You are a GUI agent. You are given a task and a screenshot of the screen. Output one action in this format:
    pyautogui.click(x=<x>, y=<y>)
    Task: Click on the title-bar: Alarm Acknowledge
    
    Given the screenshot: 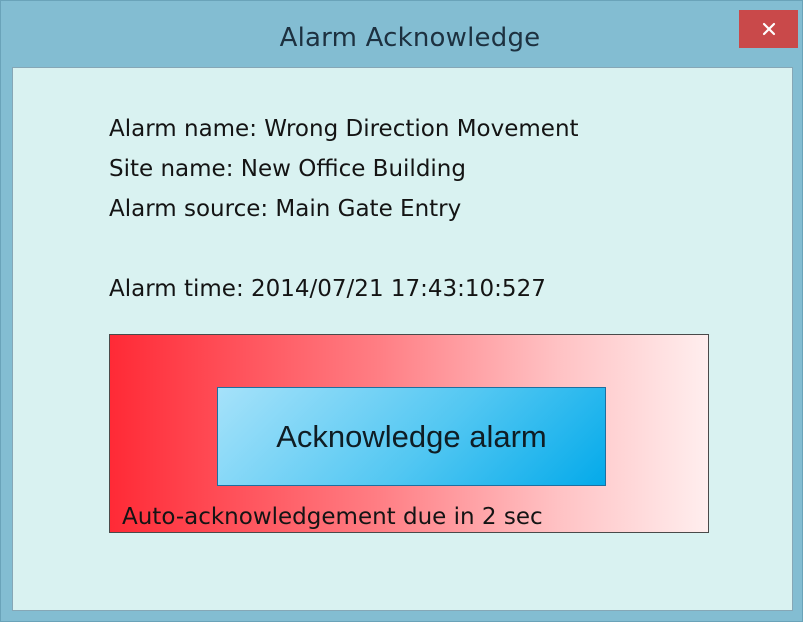 What is the action you would take?
    pyautogui.click(x=401, y=34)
    